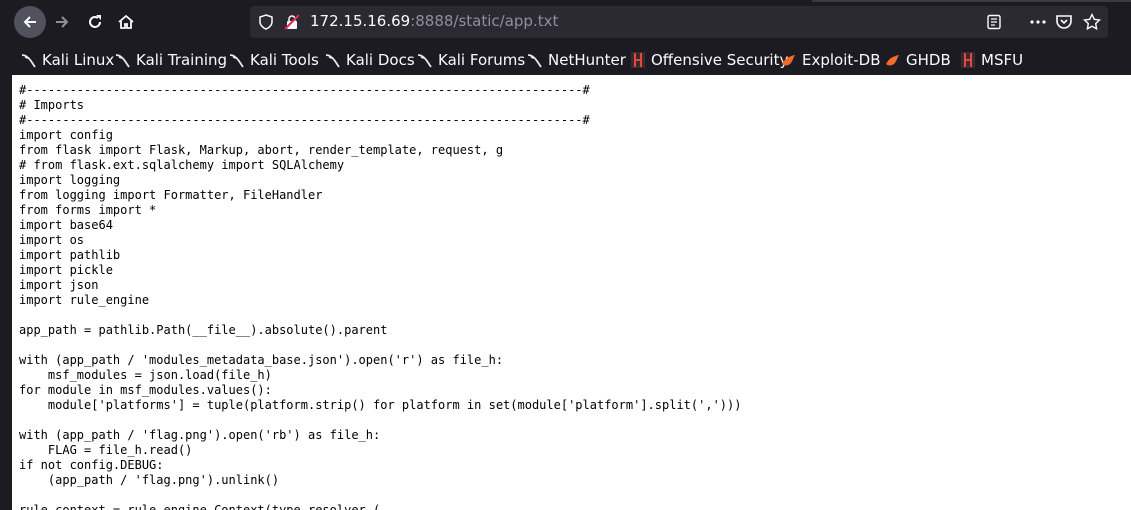  I want to click on bookmark-kali-training: Kali Training, so click(170, 60).